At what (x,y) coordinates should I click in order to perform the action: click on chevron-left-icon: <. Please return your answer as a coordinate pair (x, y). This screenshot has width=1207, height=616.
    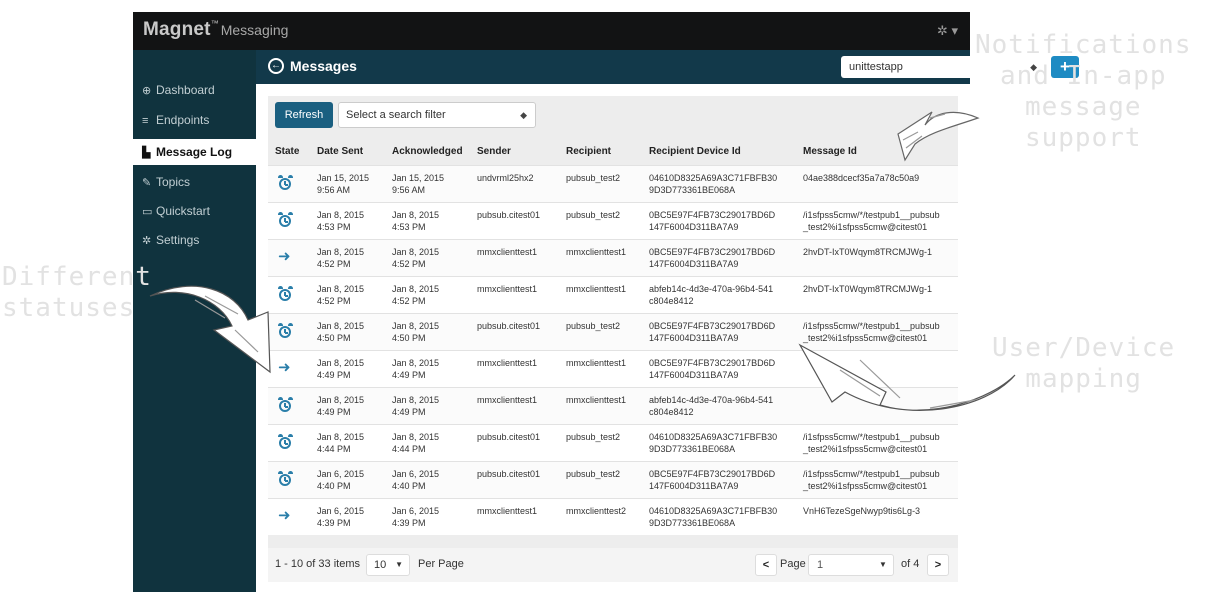
    Looking at the image, I should click on (766, 565).